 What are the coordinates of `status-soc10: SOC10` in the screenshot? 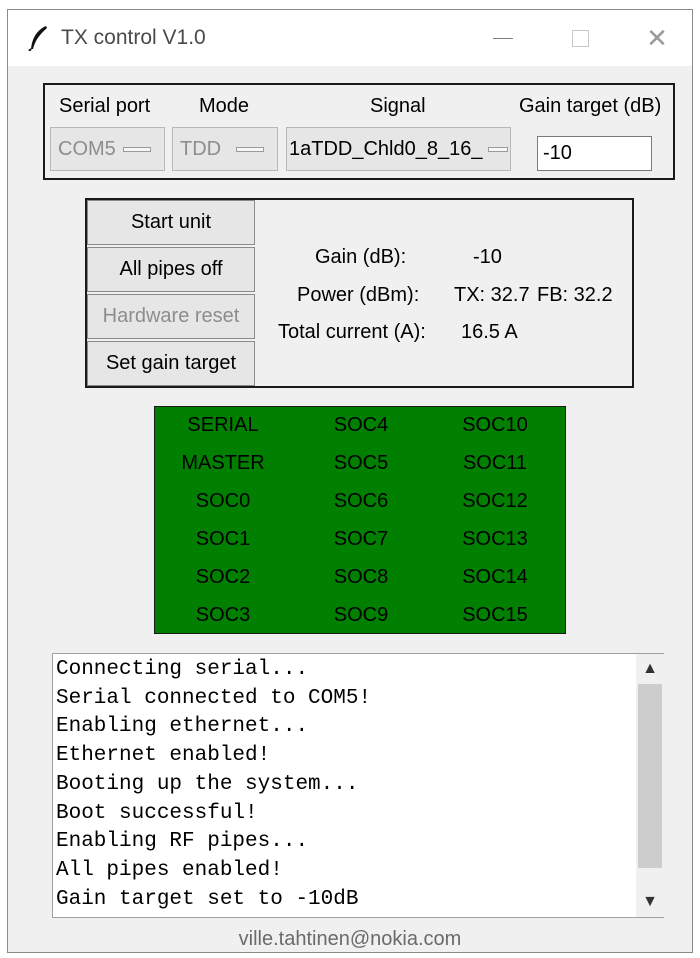 It's located at (495, 425).